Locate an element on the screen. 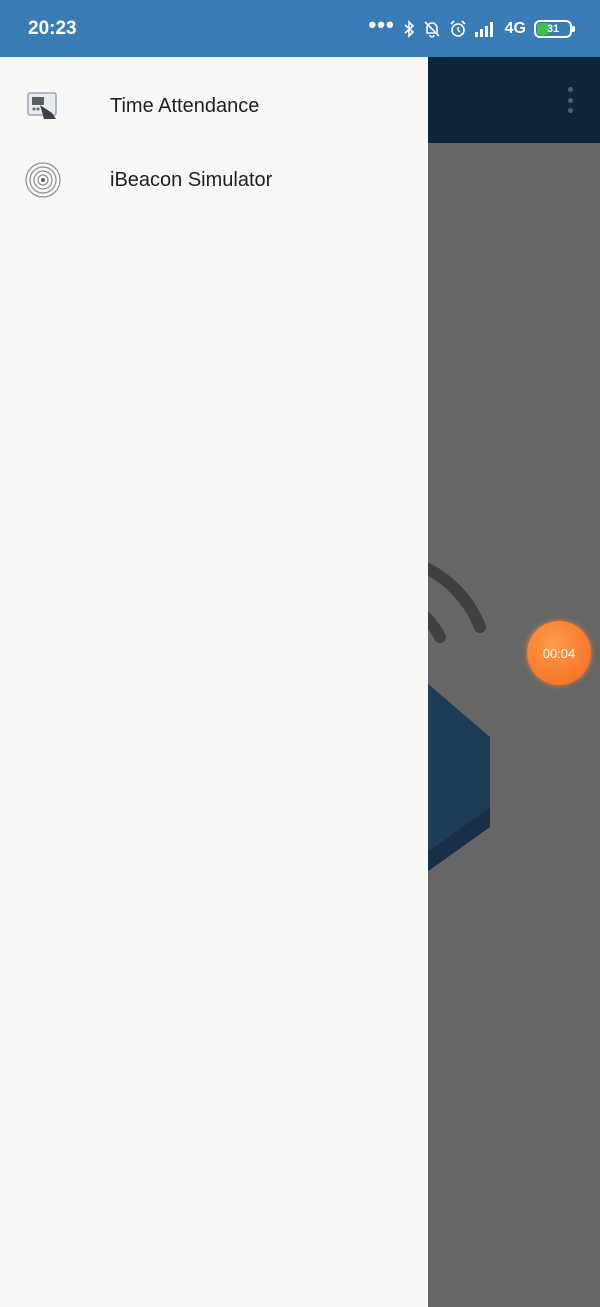 Image resolution: width=600 pixels, height=1307 pixels. more-dots-icon: ••• is located at coordinates (381, 24).